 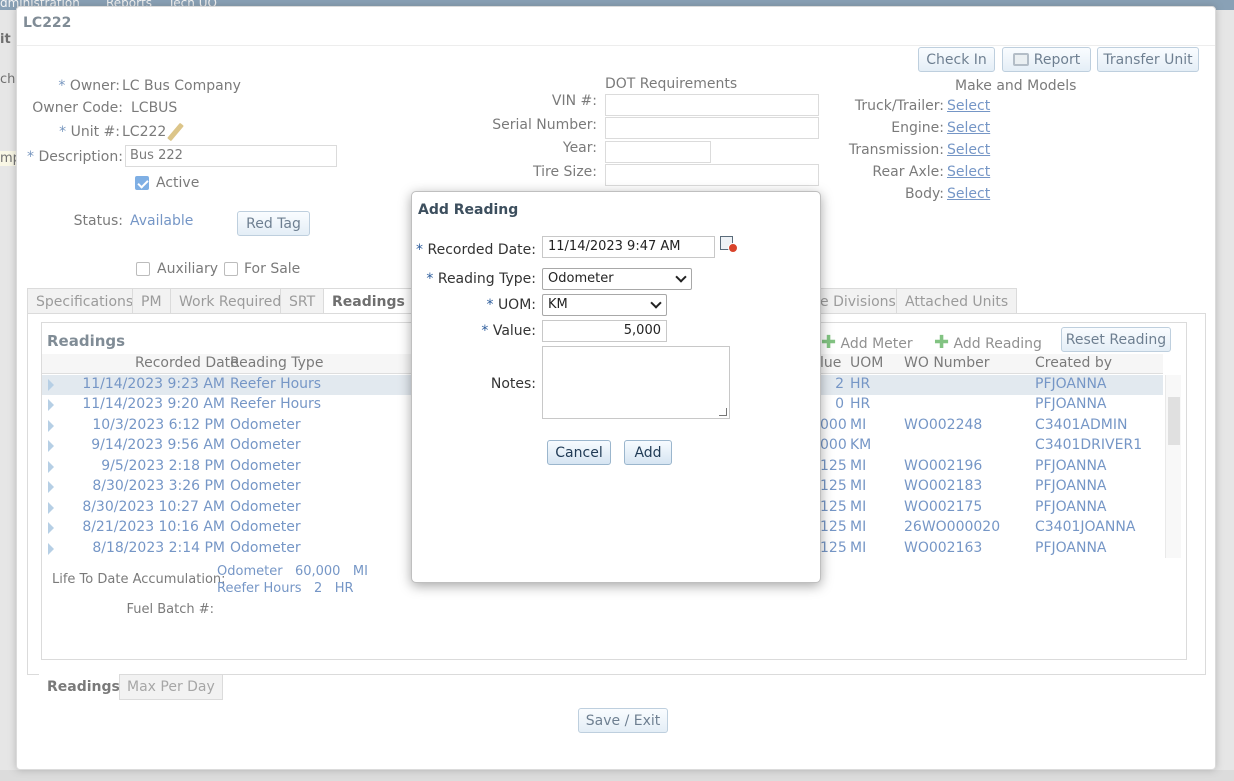 I want to click on dialog-title: Add Reading, so click(x=468, y=210).